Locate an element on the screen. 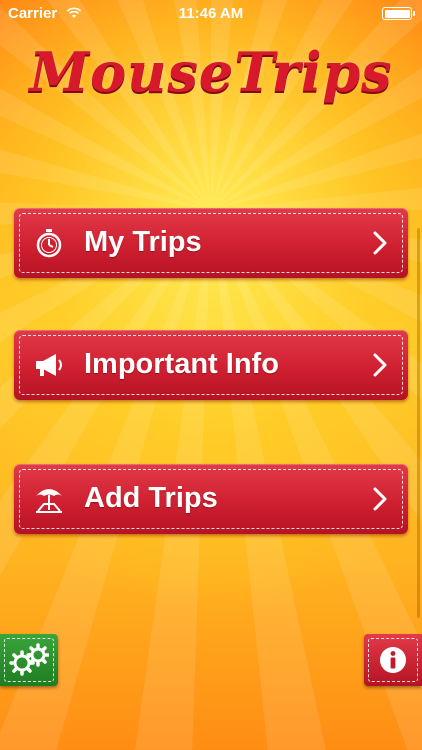 The width and height of the screenshot is (422, 750). important-info-button: Important Info is located at coordinates (211, 365).